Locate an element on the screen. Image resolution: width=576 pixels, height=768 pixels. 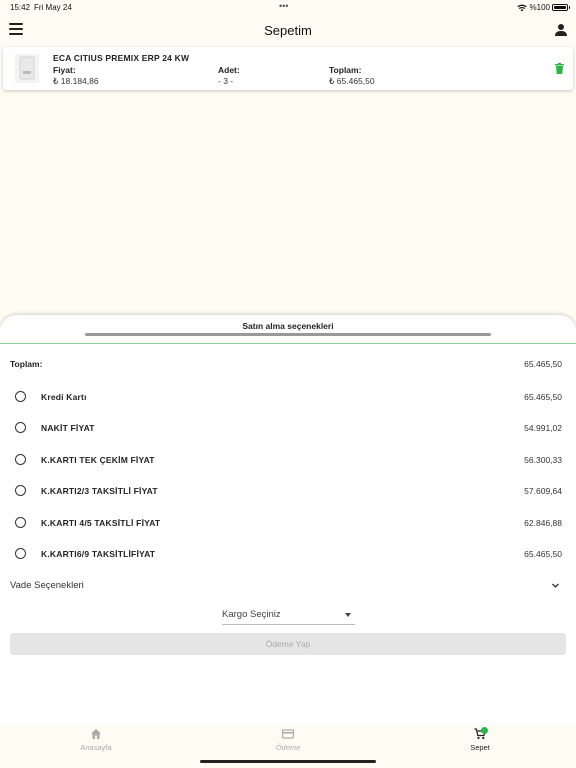
cargo-select: Kargo Seçiniz is located at coordinates (288, 617).